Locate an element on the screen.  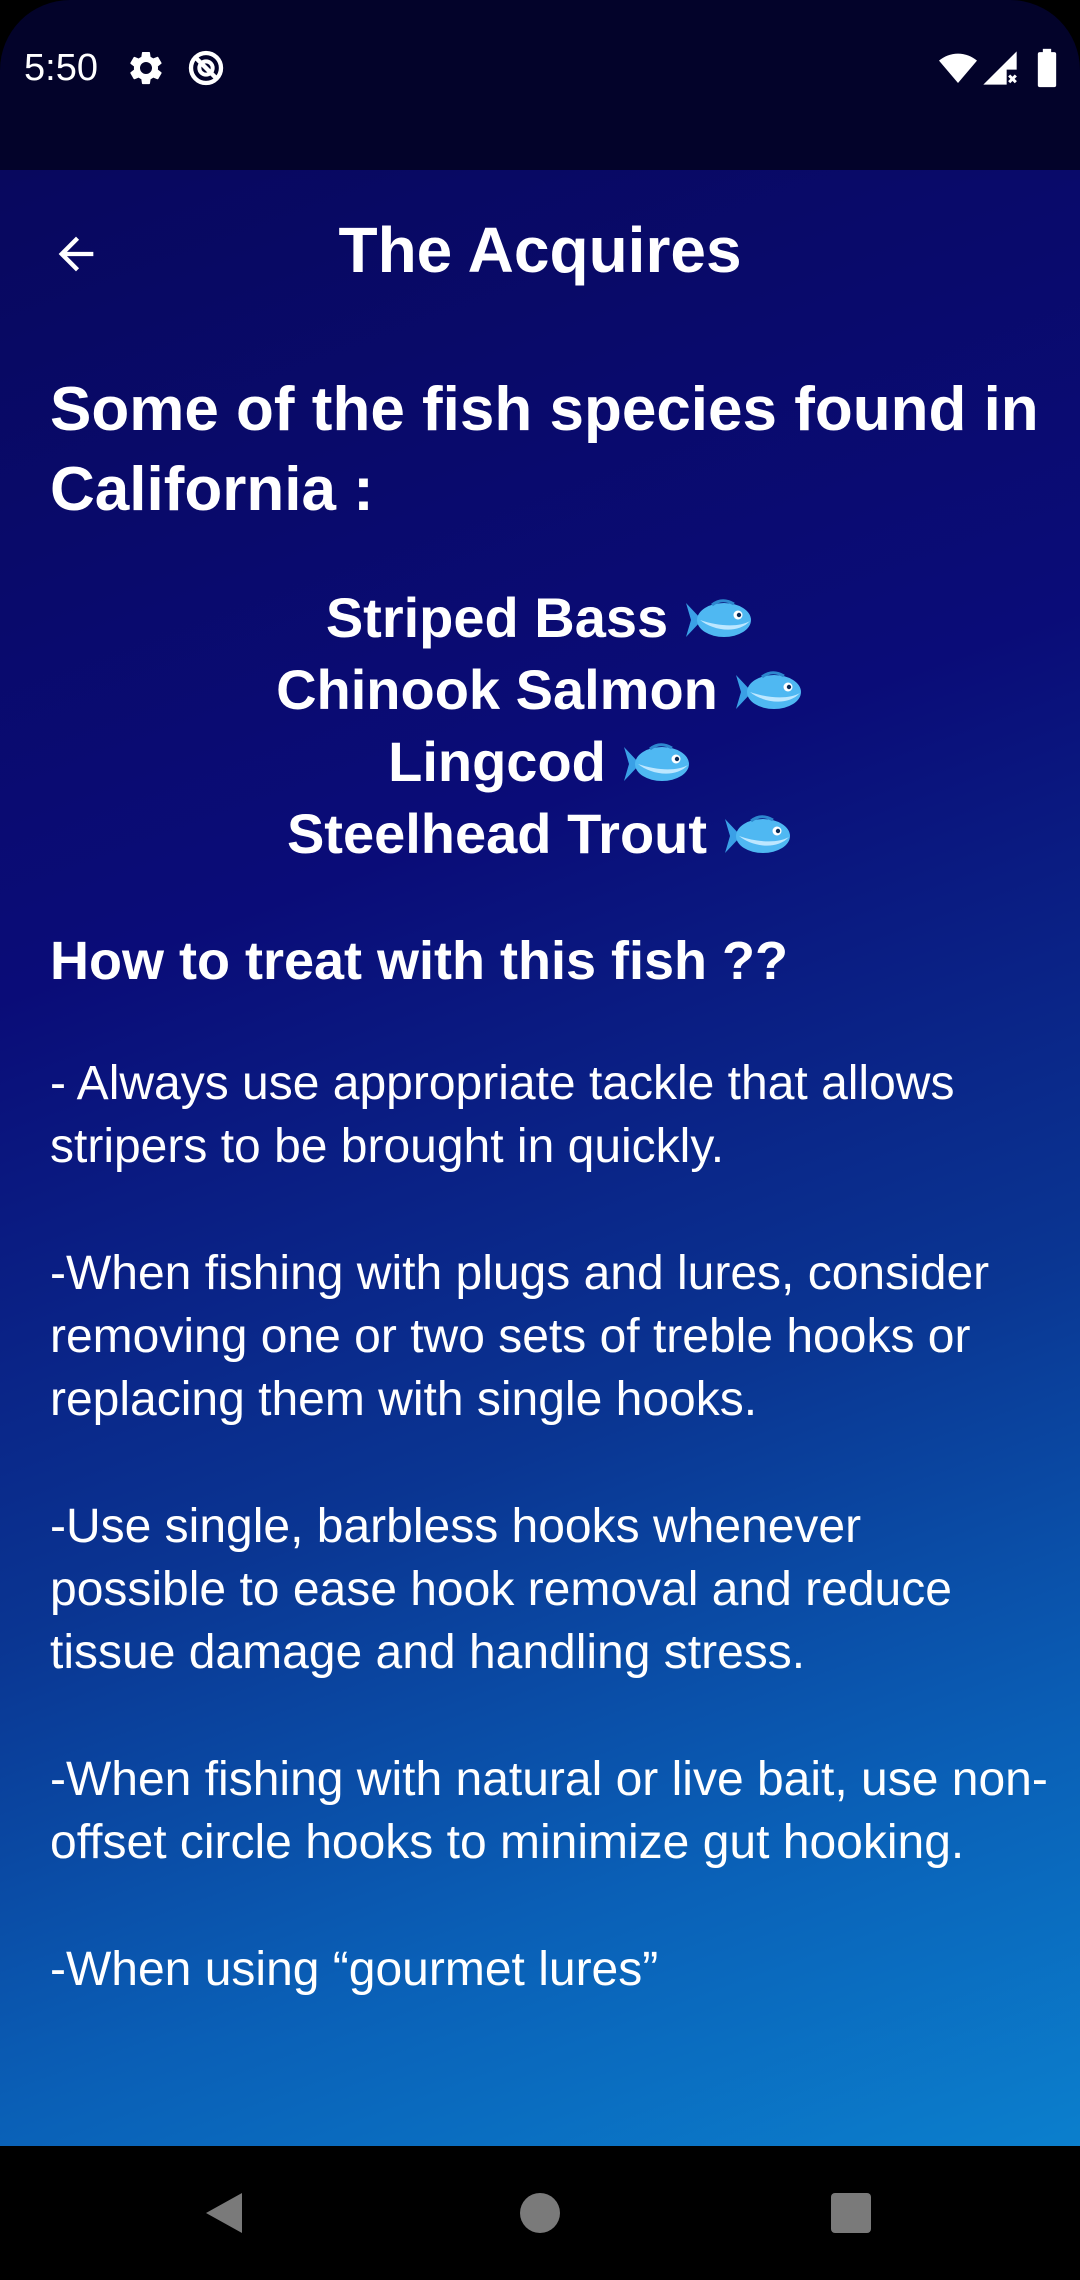
recents-square-icon is located at coordinates (851, 2213).